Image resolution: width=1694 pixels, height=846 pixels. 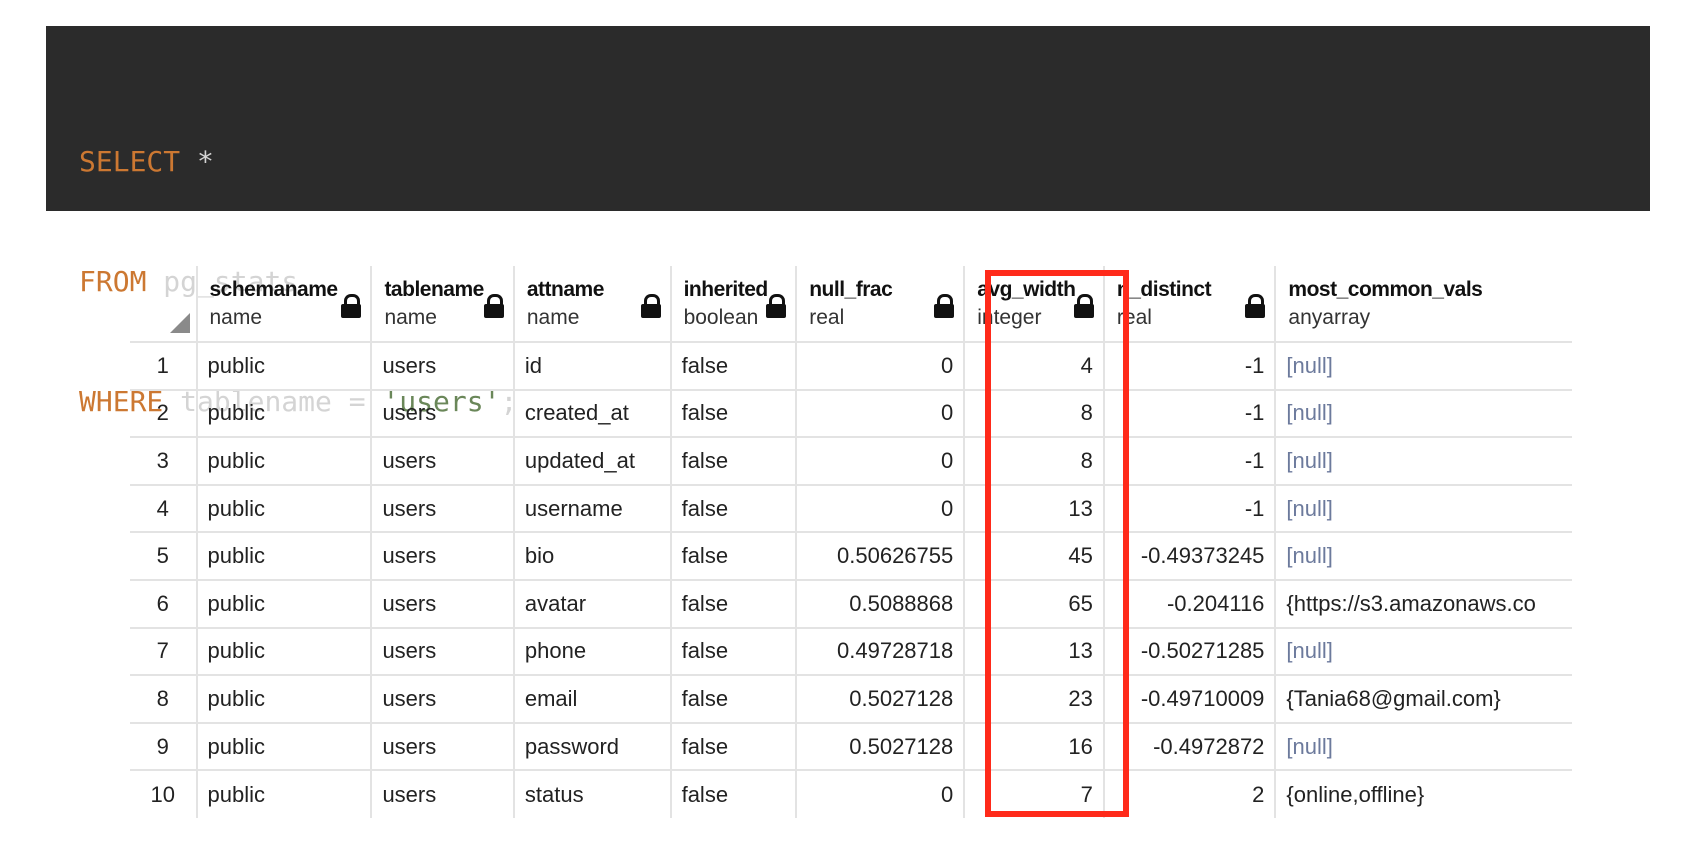 What do you see at coordinates (880, 603) in the screenshot?
I see `cell-null-frac: 0.5088868` at bounding box center [880, 603].